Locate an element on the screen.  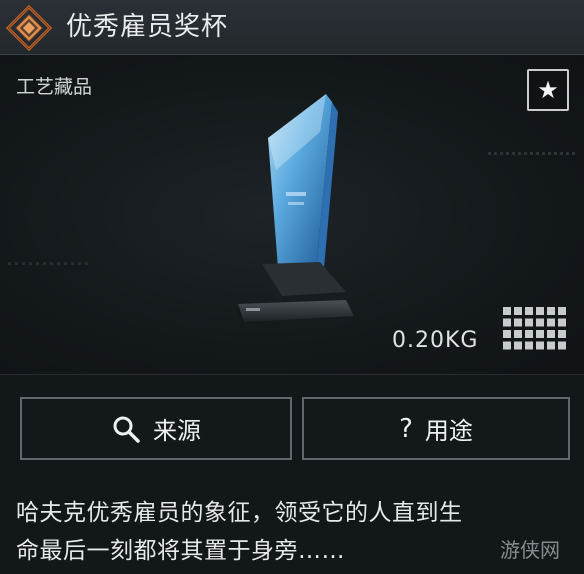
page-title: 优秀雇员奖杯 is located at coordinates (147, 27).